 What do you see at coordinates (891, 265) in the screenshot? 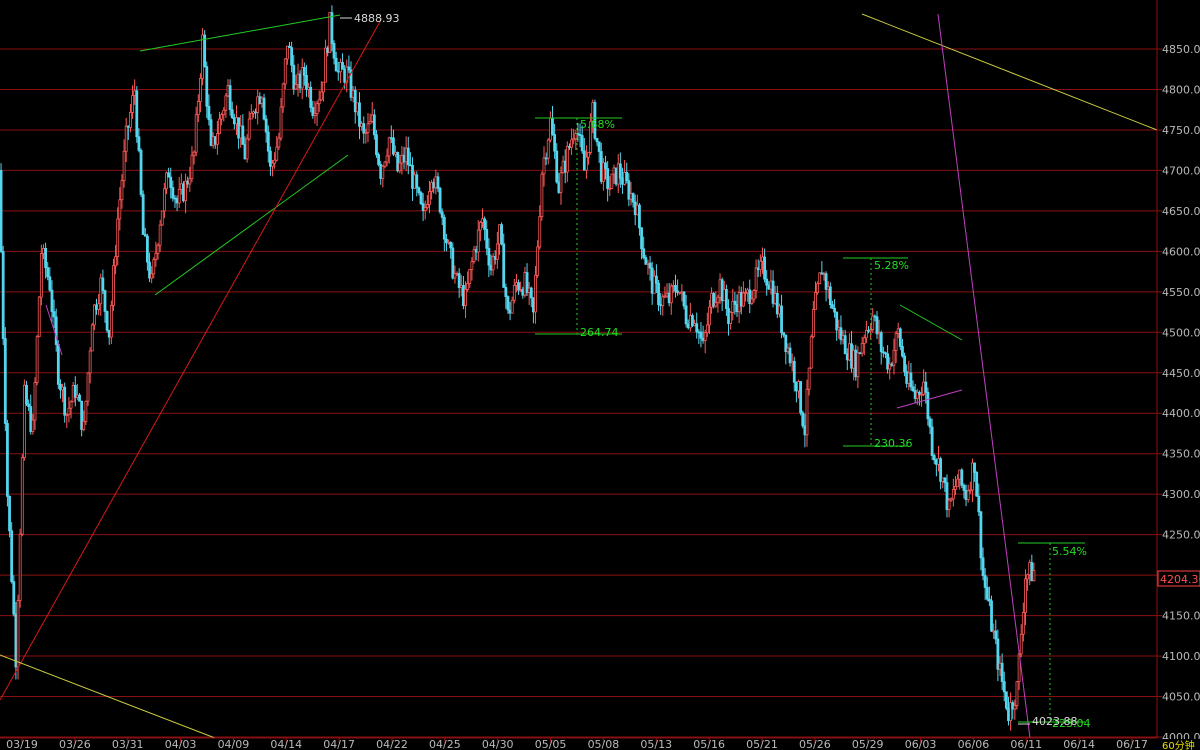
I see `range-pct-label-2: 5.28%` at bounding box center [891, 265].